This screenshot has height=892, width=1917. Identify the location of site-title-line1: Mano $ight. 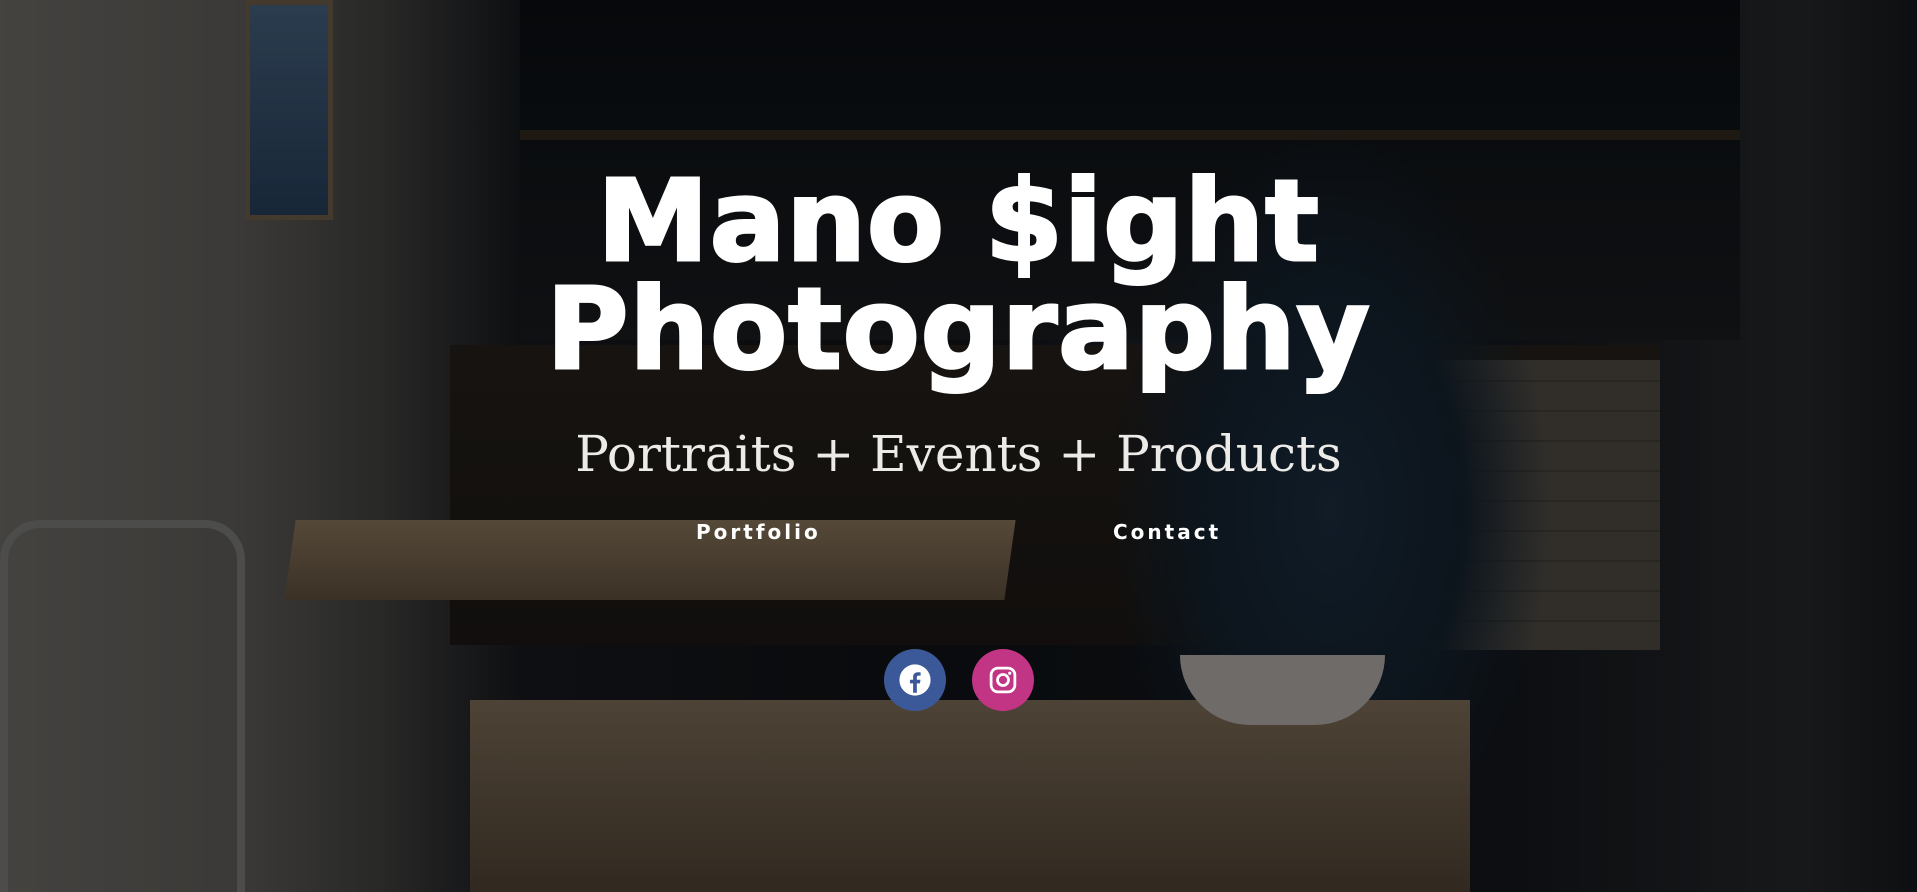
(958, 222).